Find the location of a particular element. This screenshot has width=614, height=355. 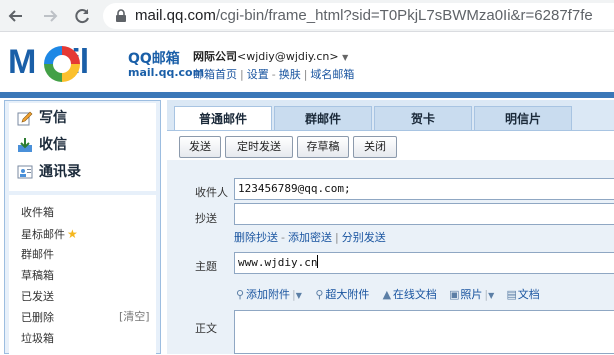

compose-tabs: 普通邮件 群邮件 贺卡 明信片 is located at coordinates (390, 115).